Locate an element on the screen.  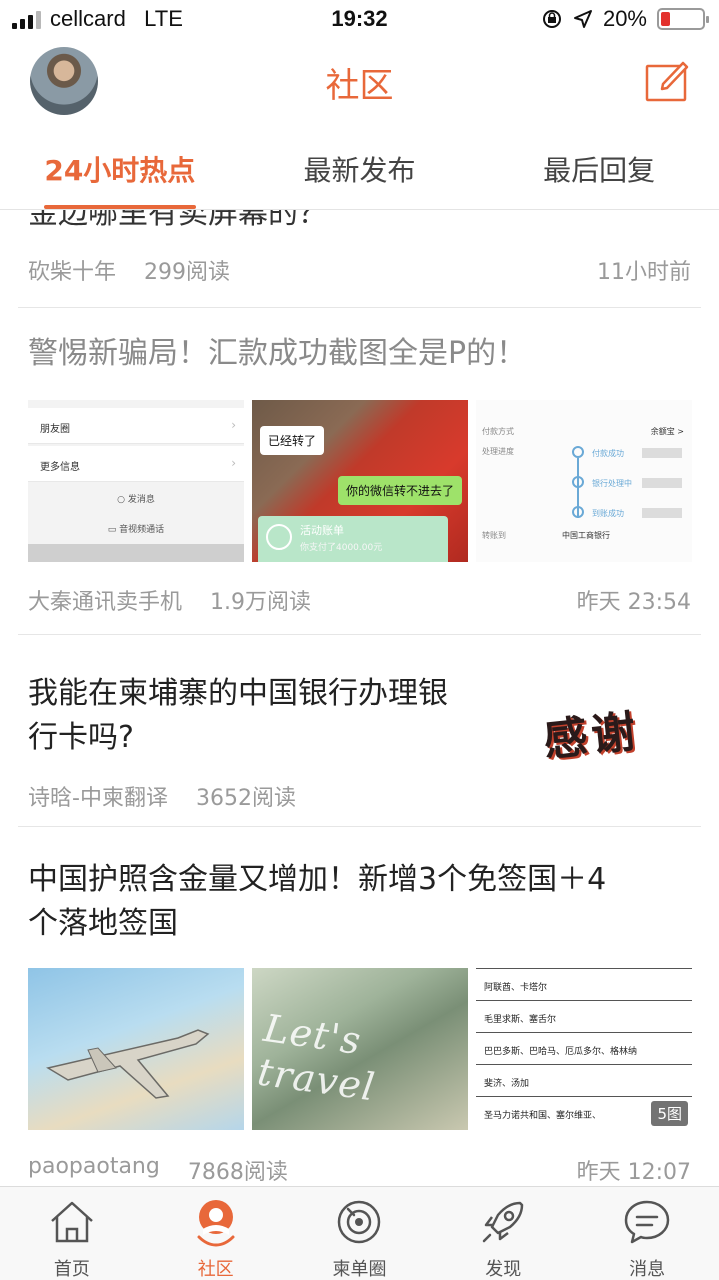
rotation-lock-icon is located at coordinates (551, 19).